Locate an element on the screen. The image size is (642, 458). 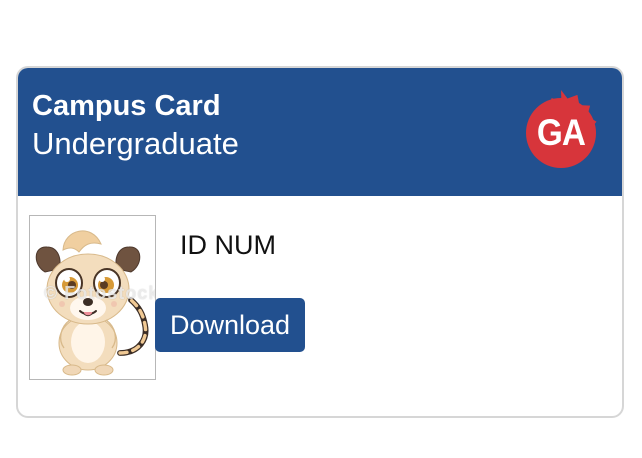
ga-seal-icon: GA is located at coordinates (561, 133).